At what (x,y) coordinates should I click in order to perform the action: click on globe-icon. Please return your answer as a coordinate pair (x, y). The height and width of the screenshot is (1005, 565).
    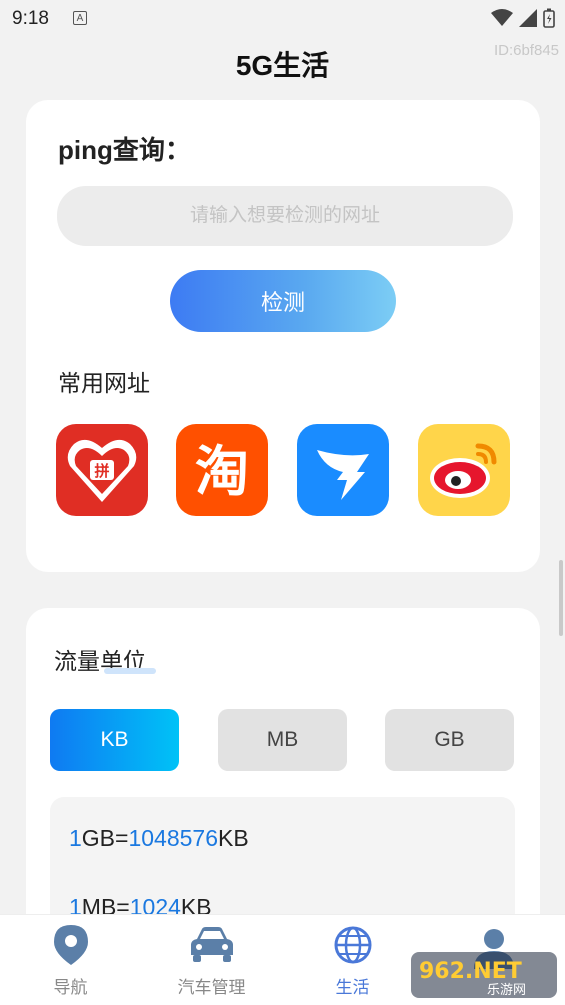
    Looking at the image, I should click on (352, 945).